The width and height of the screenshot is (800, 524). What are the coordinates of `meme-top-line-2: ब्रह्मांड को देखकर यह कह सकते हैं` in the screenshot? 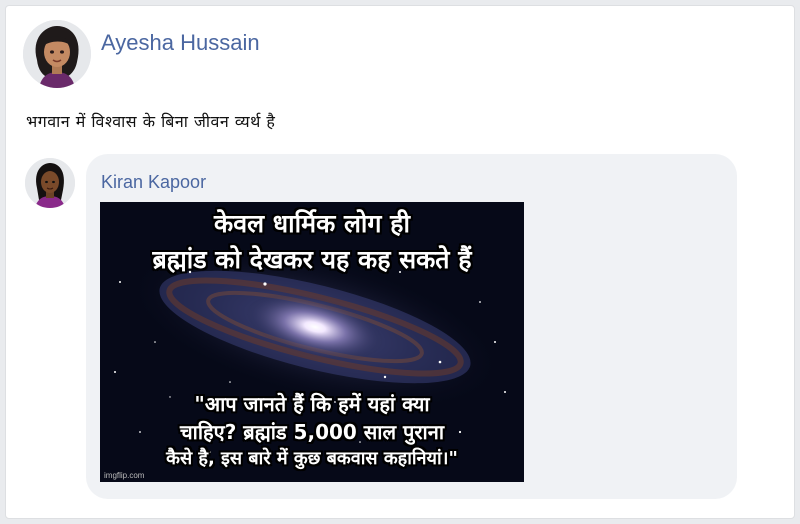 It's located at (312, 259).